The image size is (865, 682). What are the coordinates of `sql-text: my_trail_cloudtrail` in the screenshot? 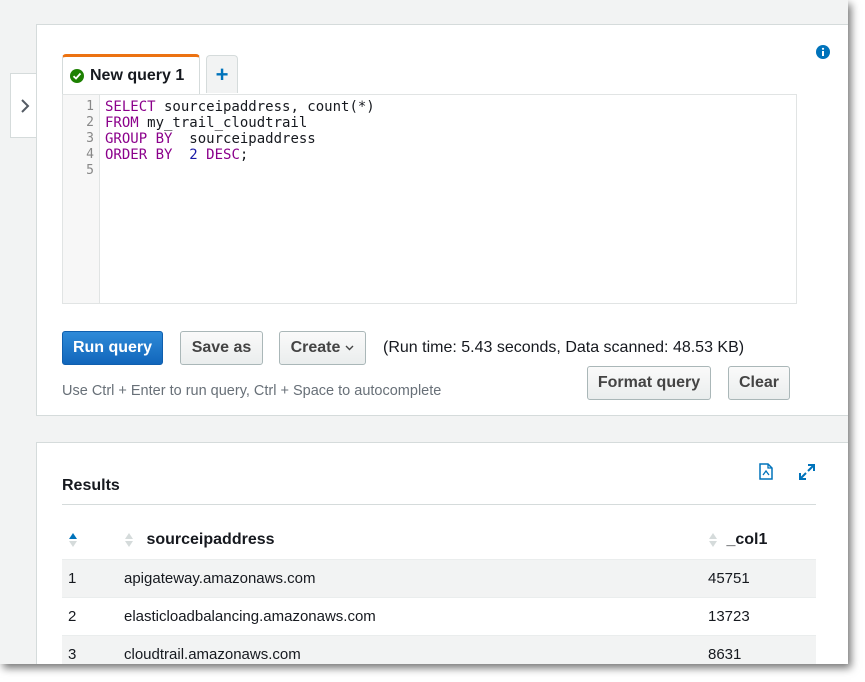 It's located at (223, 123).